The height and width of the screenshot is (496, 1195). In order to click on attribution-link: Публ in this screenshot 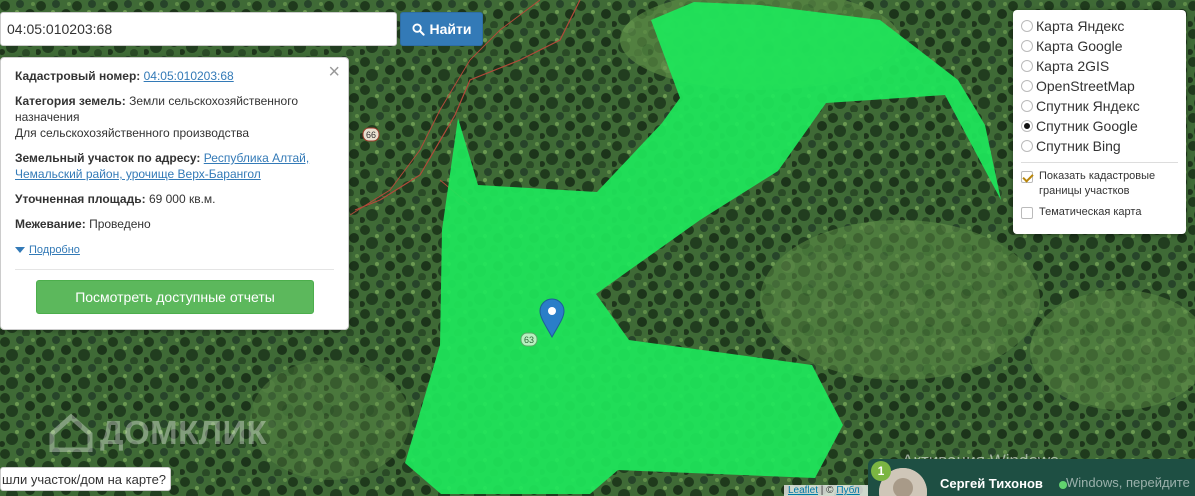, I will do `click(847, 490)`.